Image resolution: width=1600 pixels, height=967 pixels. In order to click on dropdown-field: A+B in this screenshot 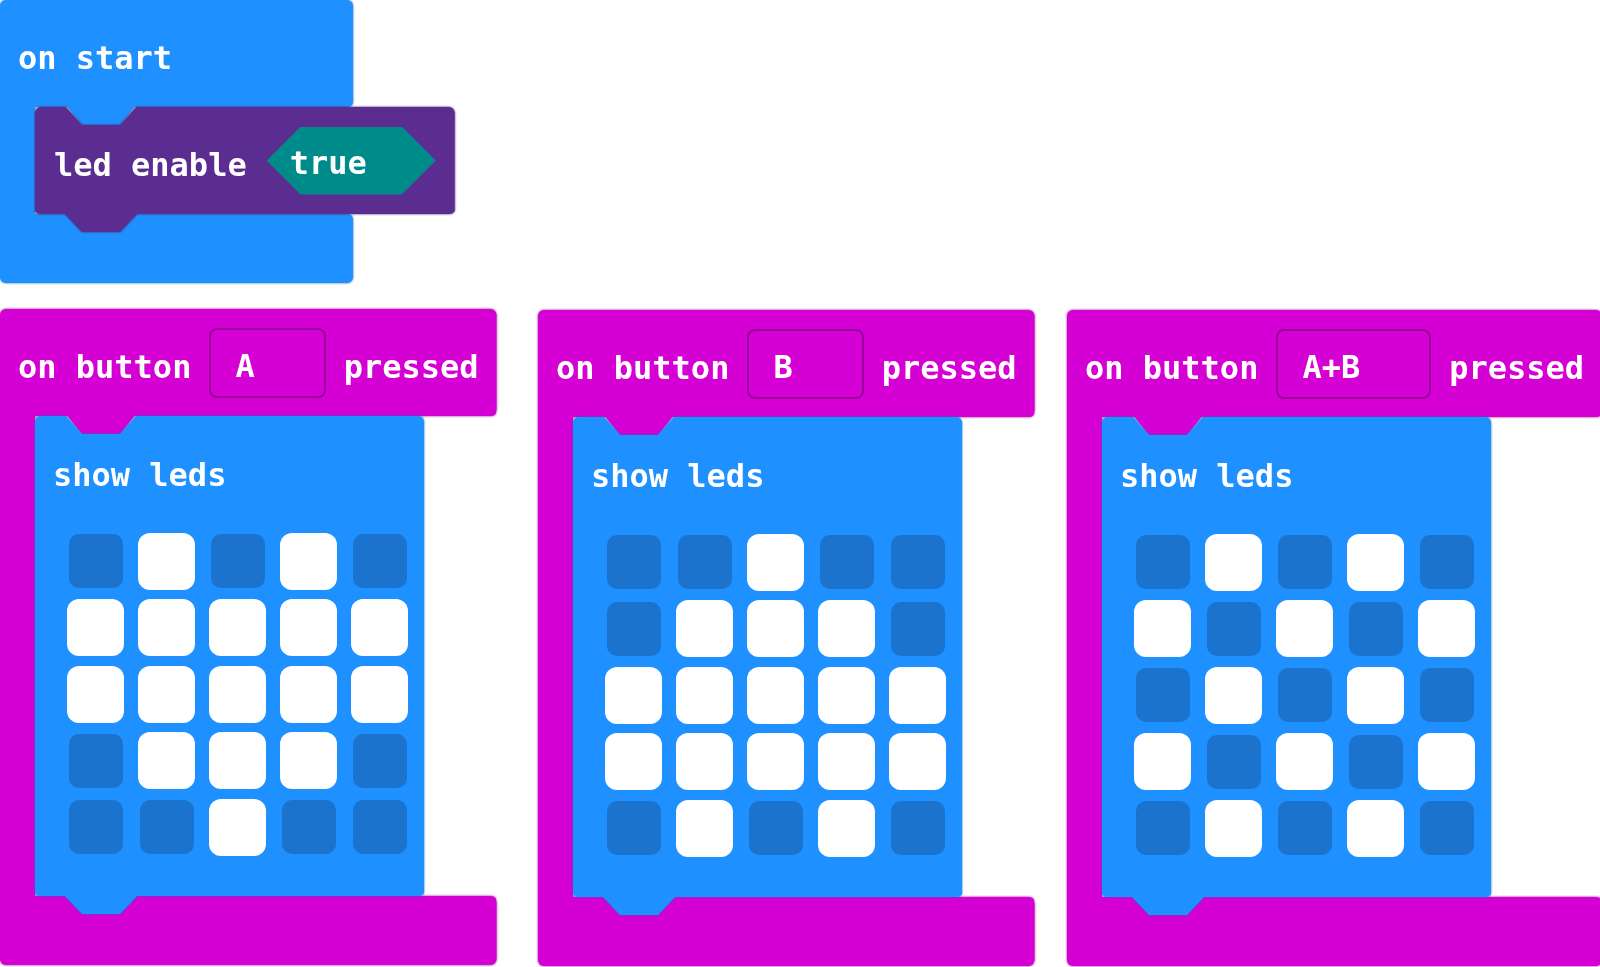, I will do `click(1354, 363)`.